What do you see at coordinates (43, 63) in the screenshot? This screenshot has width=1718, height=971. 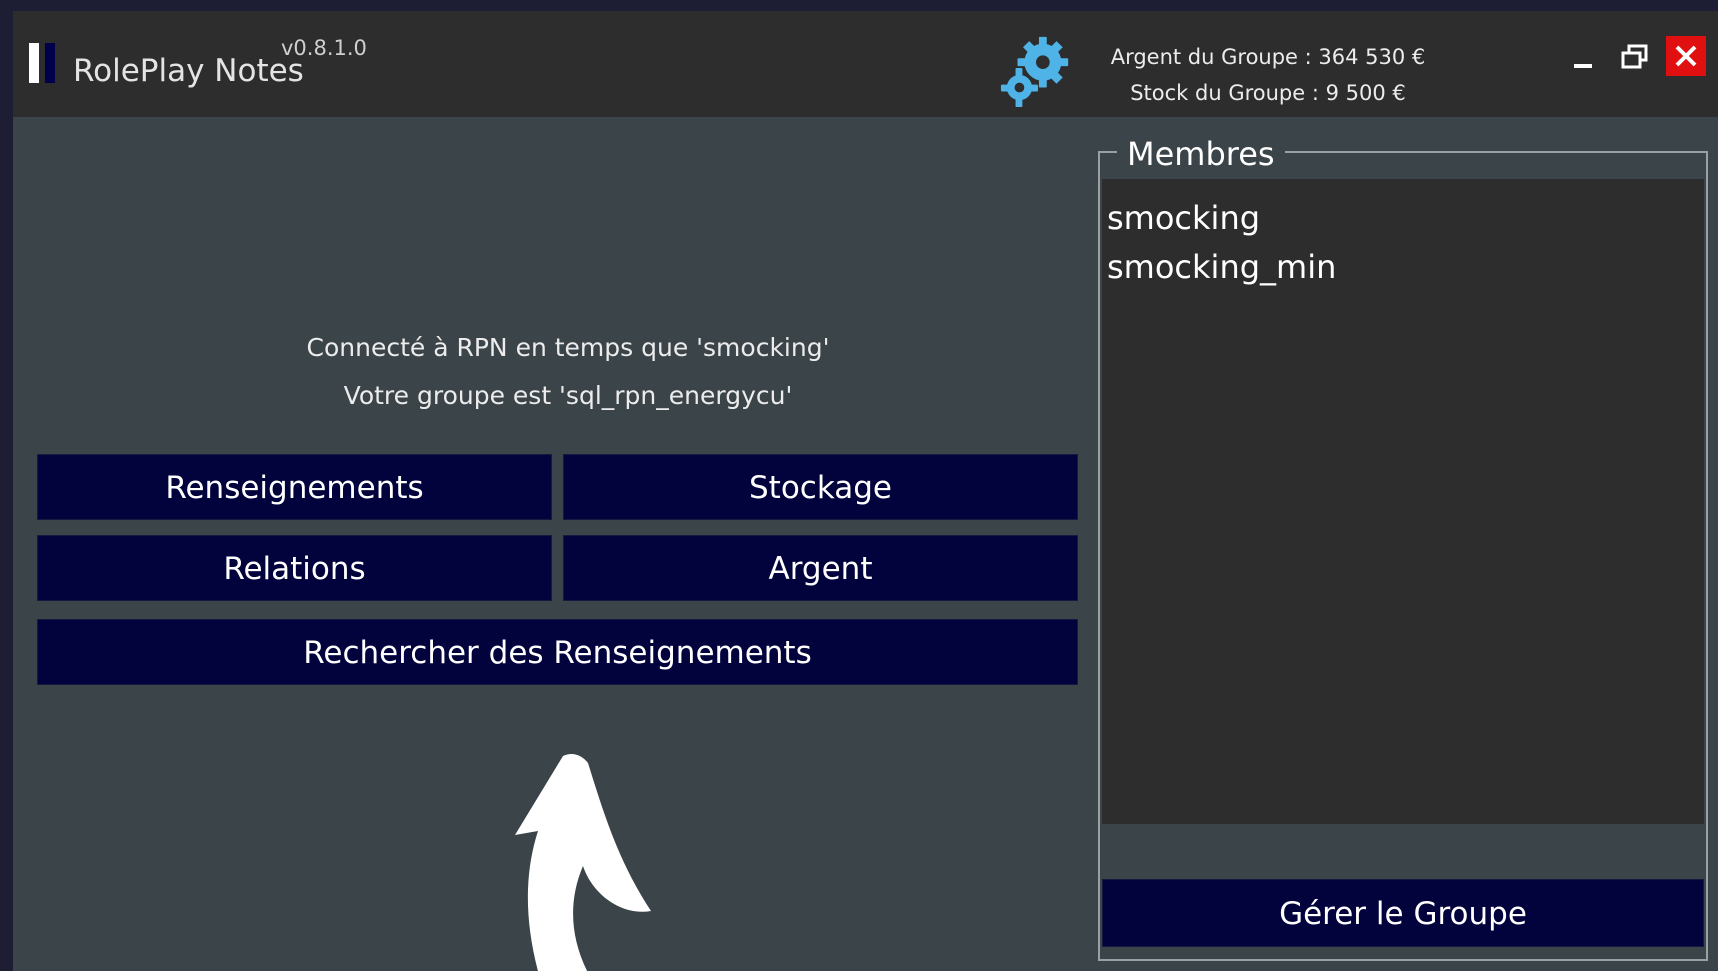 I see `app-logo` at bounding box center [43, 63].